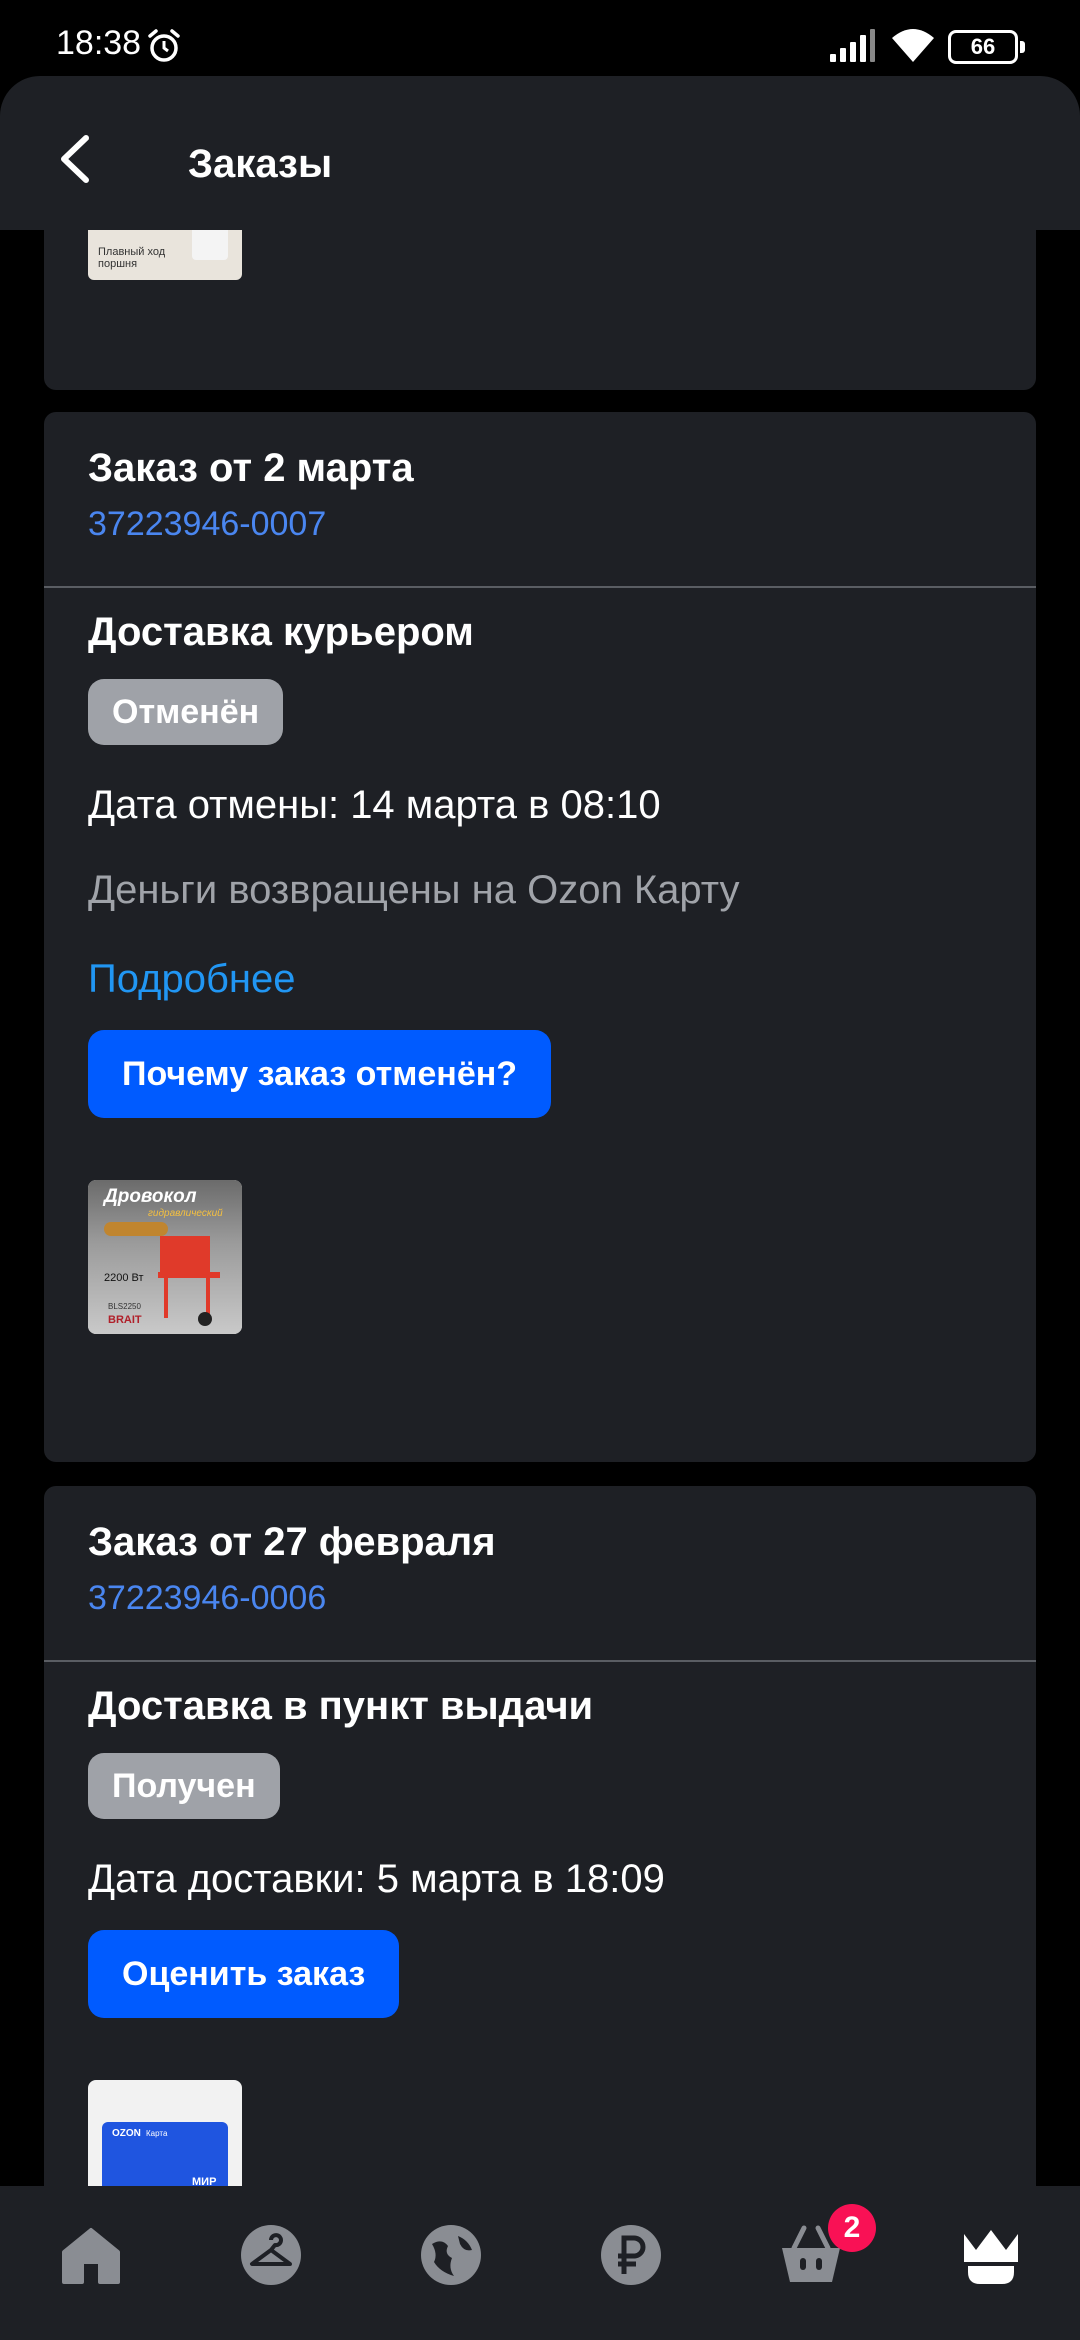 This screenshot has height=2340, width=1080. What do you see at coordinates (164, 45) in the screenshot?
I see `alarm-icon` at bounding box center [164, 45].